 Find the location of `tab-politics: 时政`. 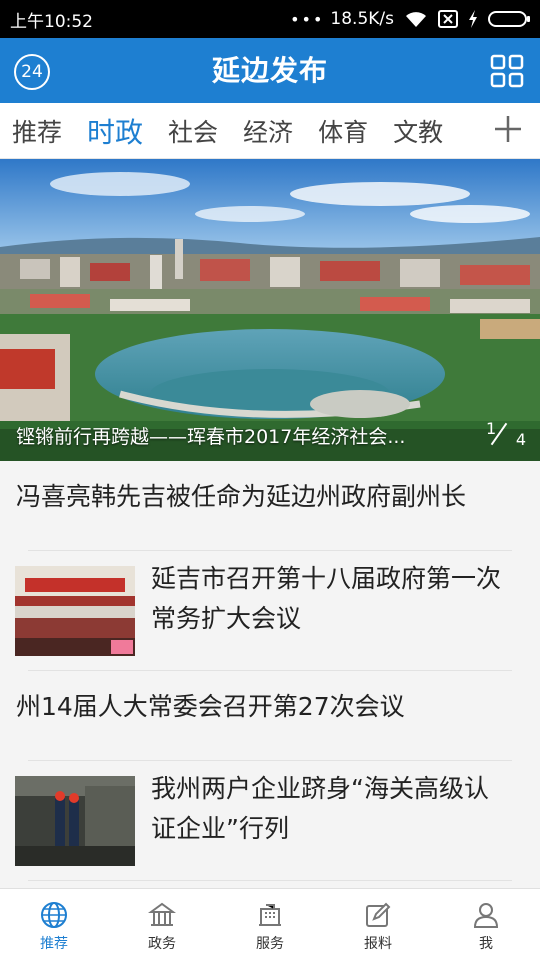

tab-politics: 时政 is located at coordinates (115, 131).